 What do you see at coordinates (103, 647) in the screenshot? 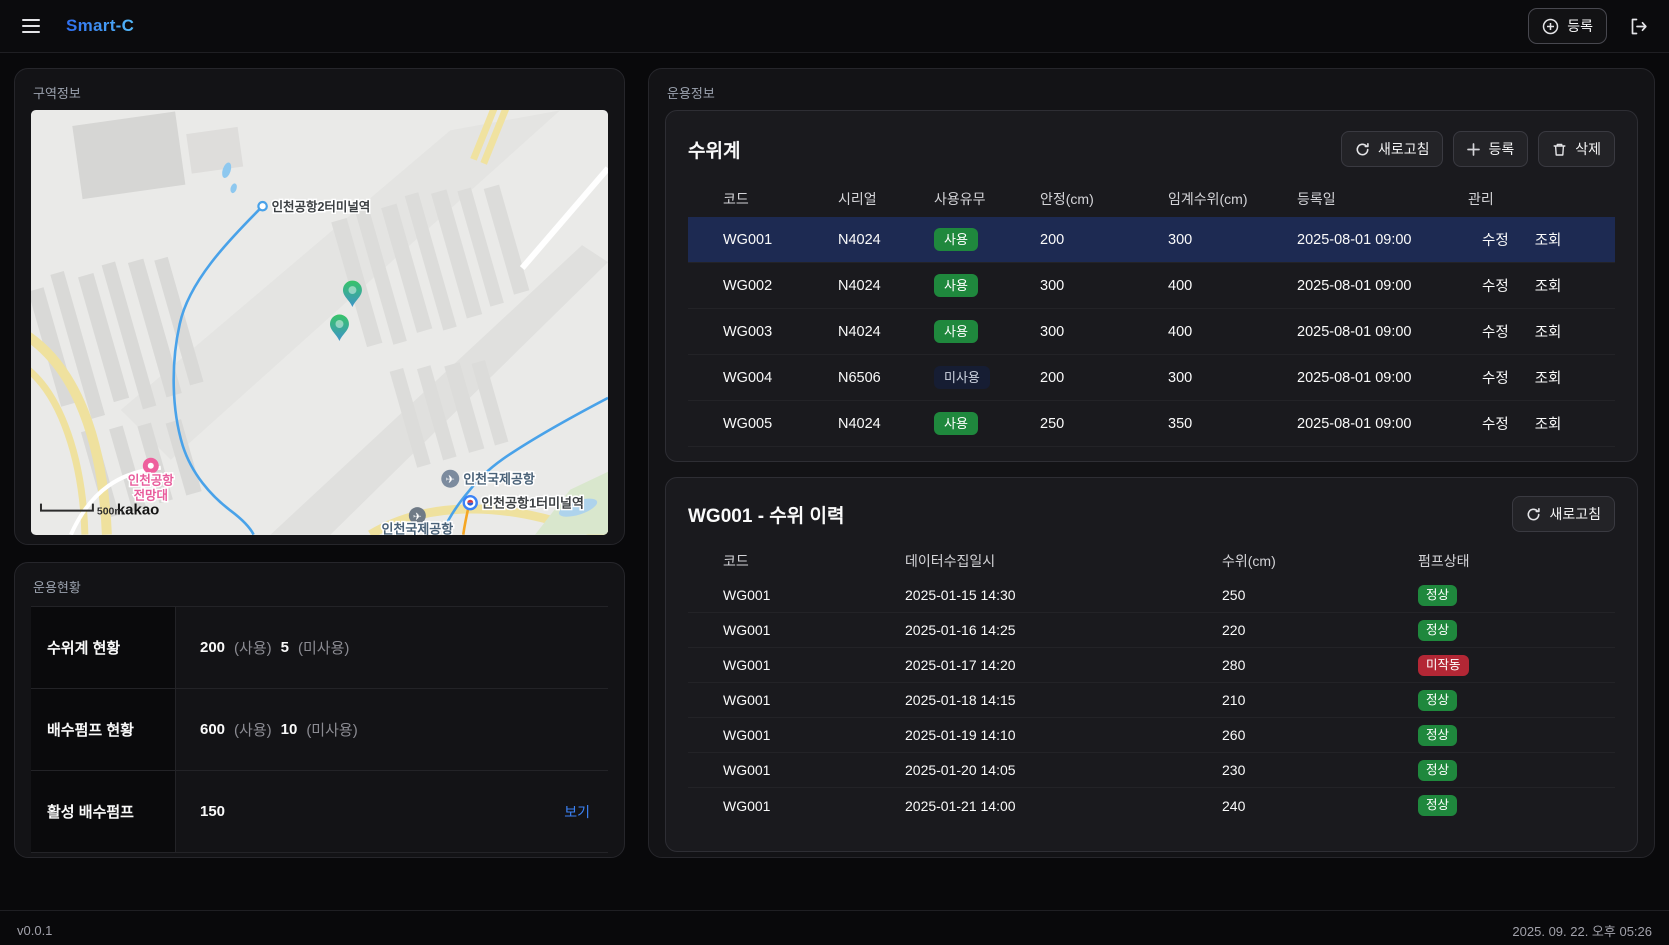
I see `row-label: 수위계 현황` at bounding box center [103, 647].